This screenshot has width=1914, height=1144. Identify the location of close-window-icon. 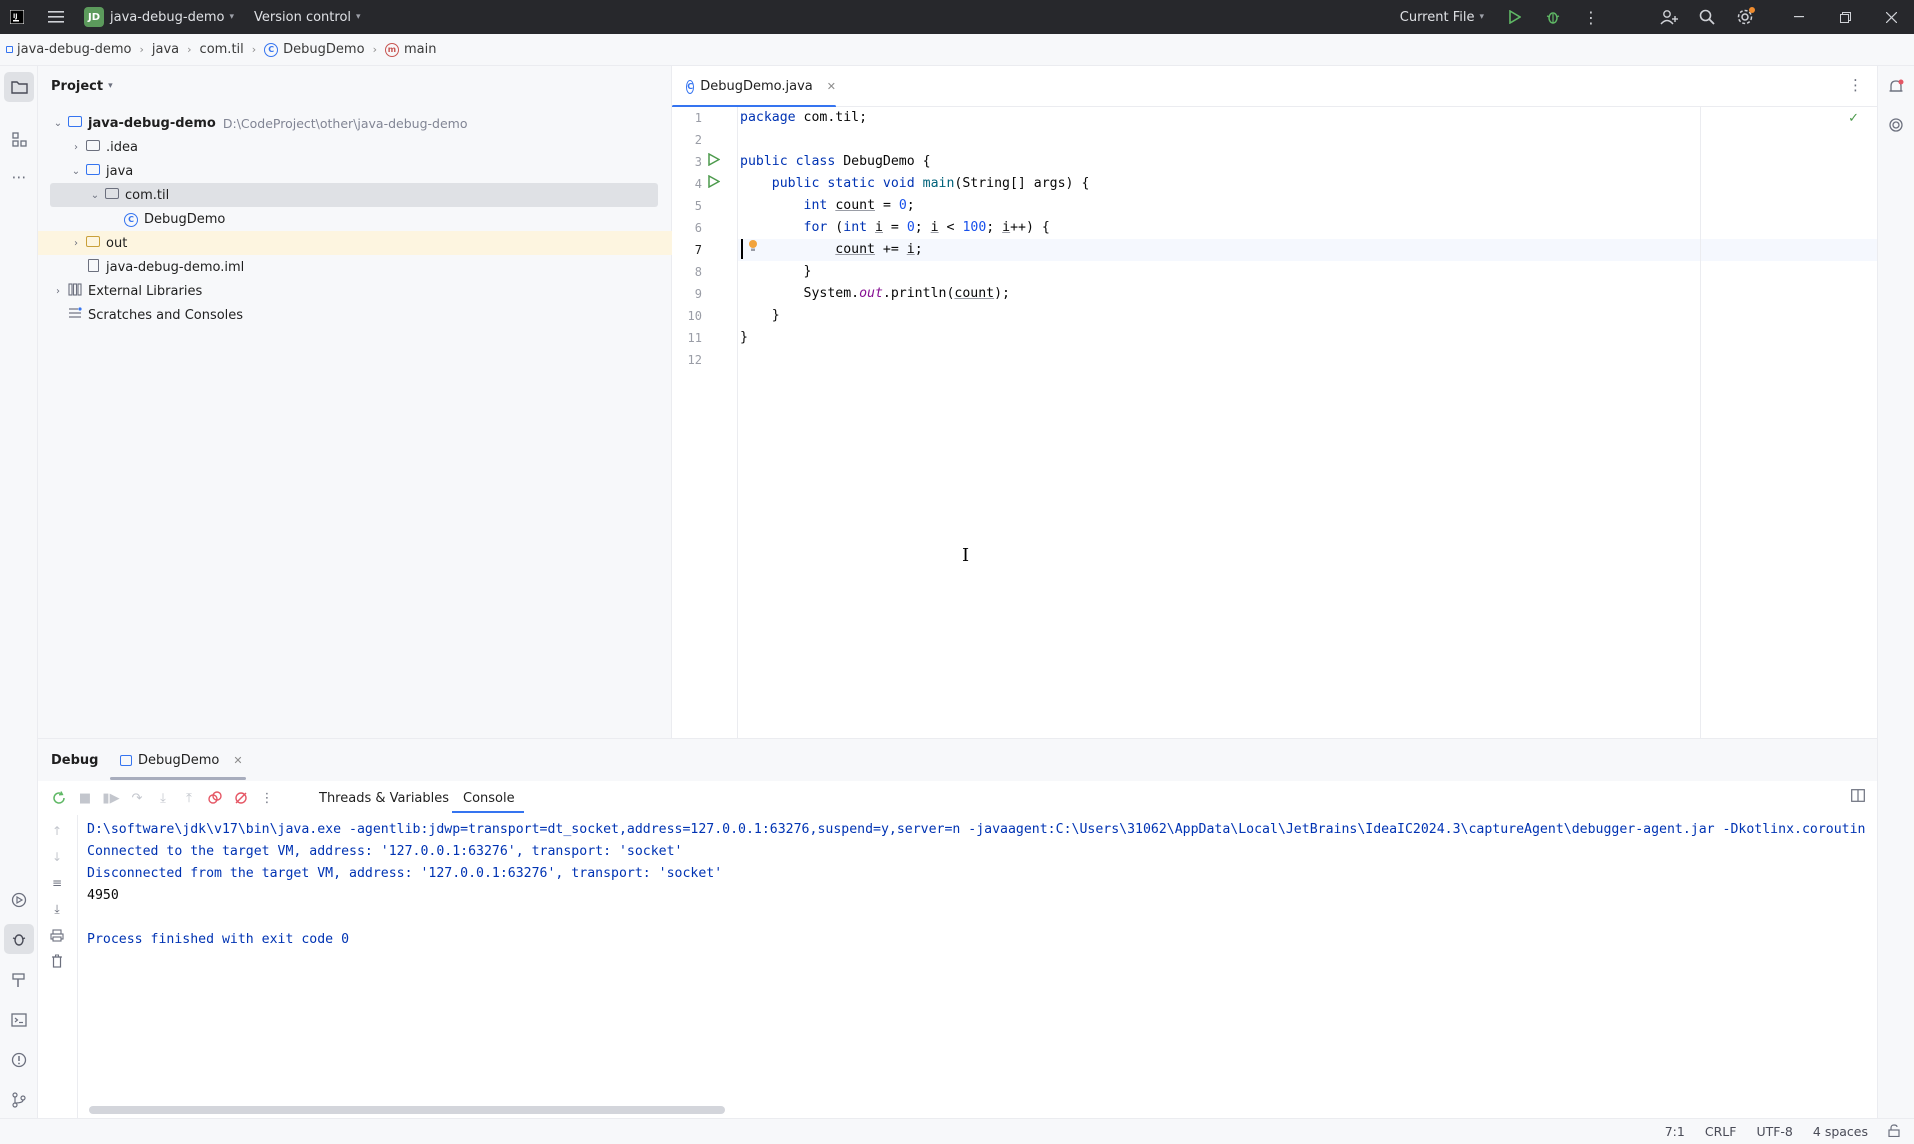
(1891, 17).